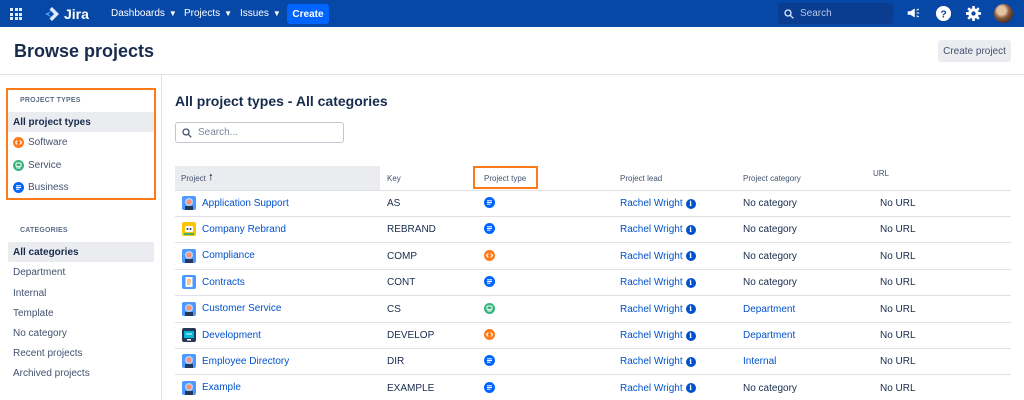 The image size is (1024, 400). I want to click on column-header-project-lead: Project lead, so click(641, 178).